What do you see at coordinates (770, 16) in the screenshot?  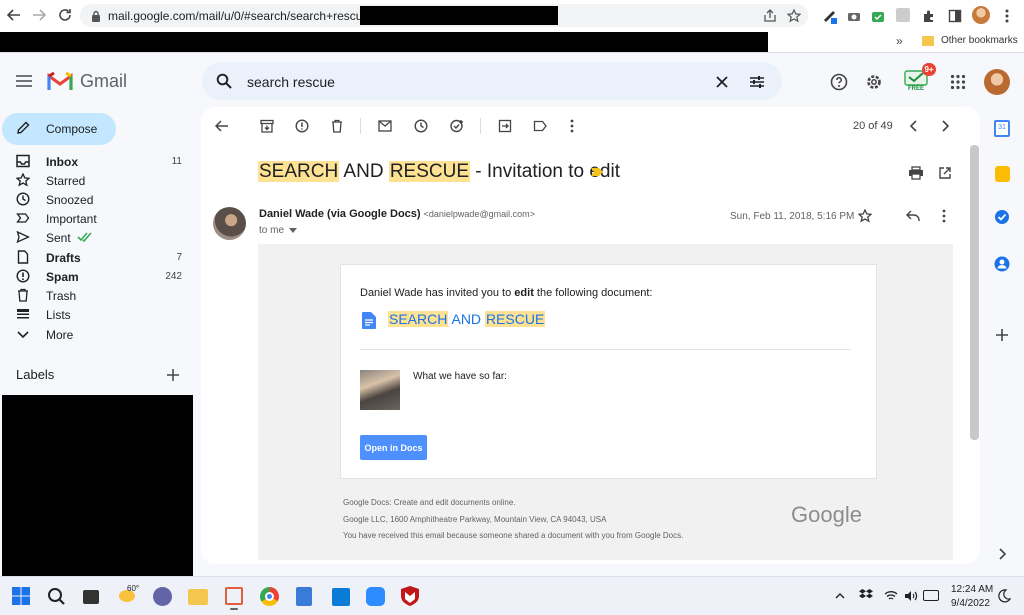 I see `share-icon` at bounding box center [770, 16].